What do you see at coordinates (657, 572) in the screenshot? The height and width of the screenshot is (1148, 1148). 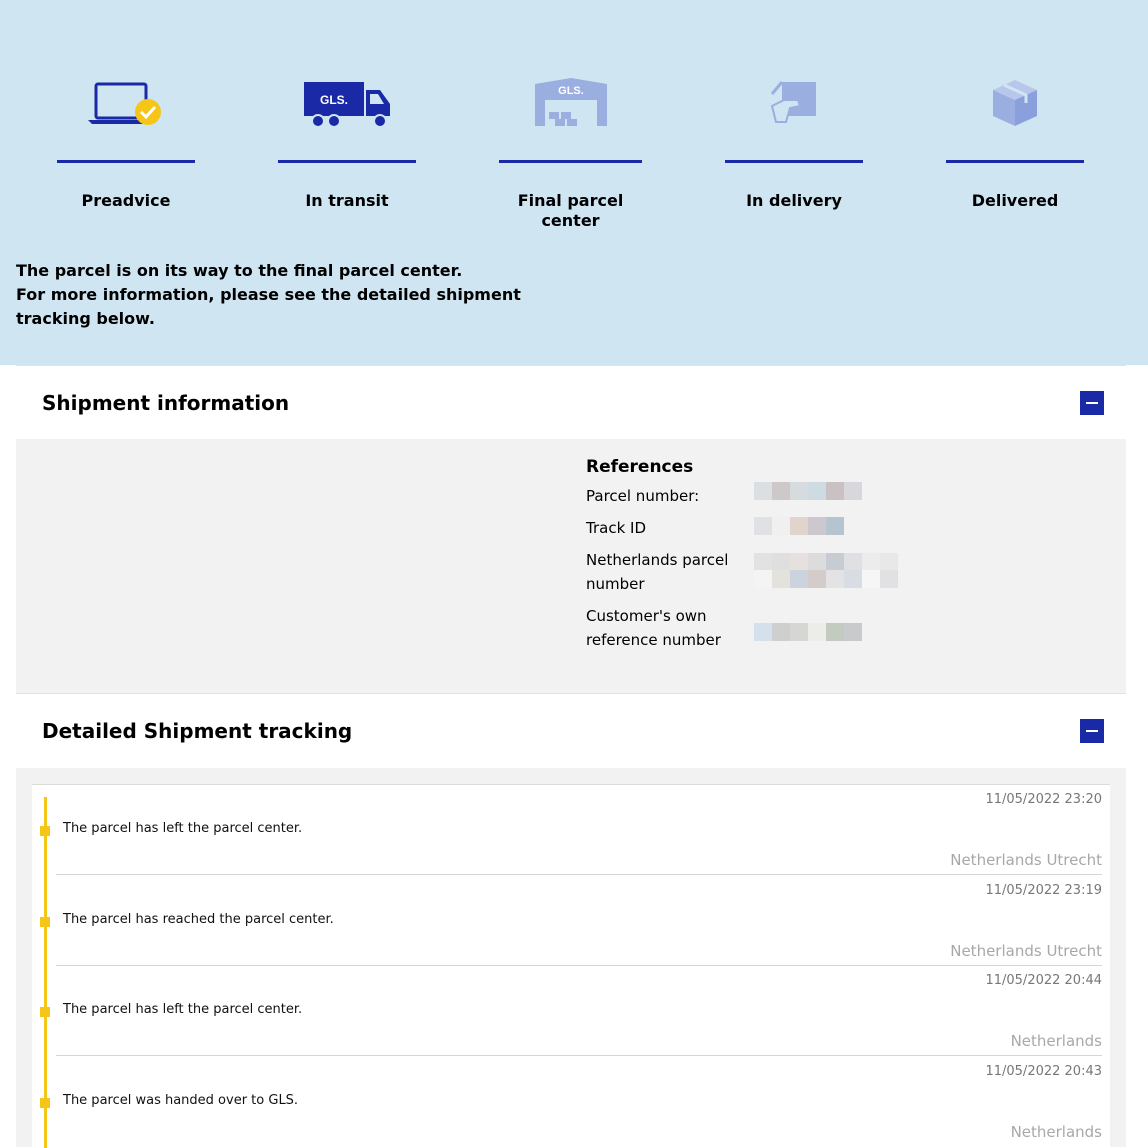 I see `nl-parcel-number-label: Netherlands parcel number` at bounding box center [657, 572].